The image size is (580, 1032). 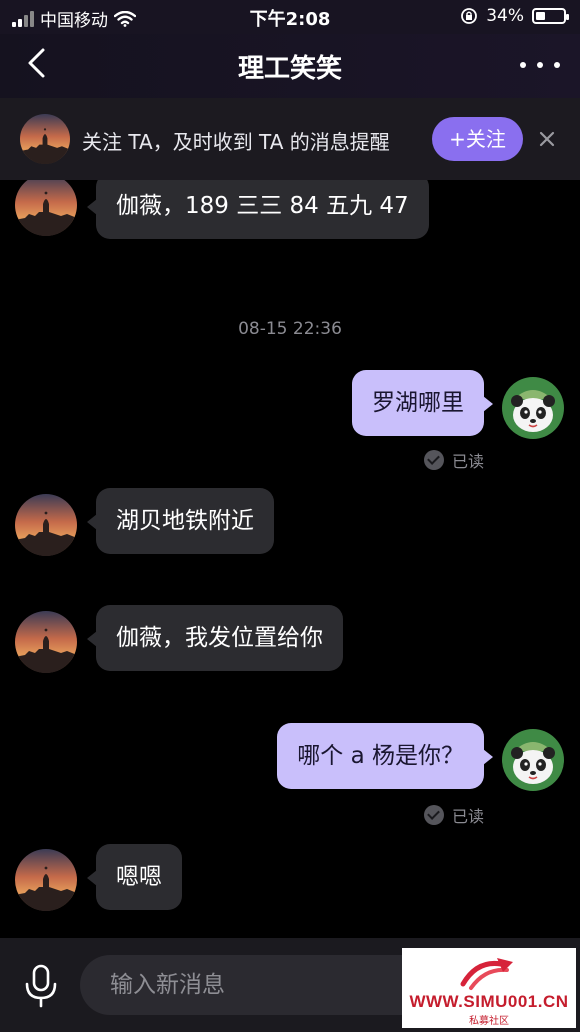 I want to click on follow-banner: 关注 TA，及时收到 TA 的消息提醒 +关注, so click(x=290, y=139).